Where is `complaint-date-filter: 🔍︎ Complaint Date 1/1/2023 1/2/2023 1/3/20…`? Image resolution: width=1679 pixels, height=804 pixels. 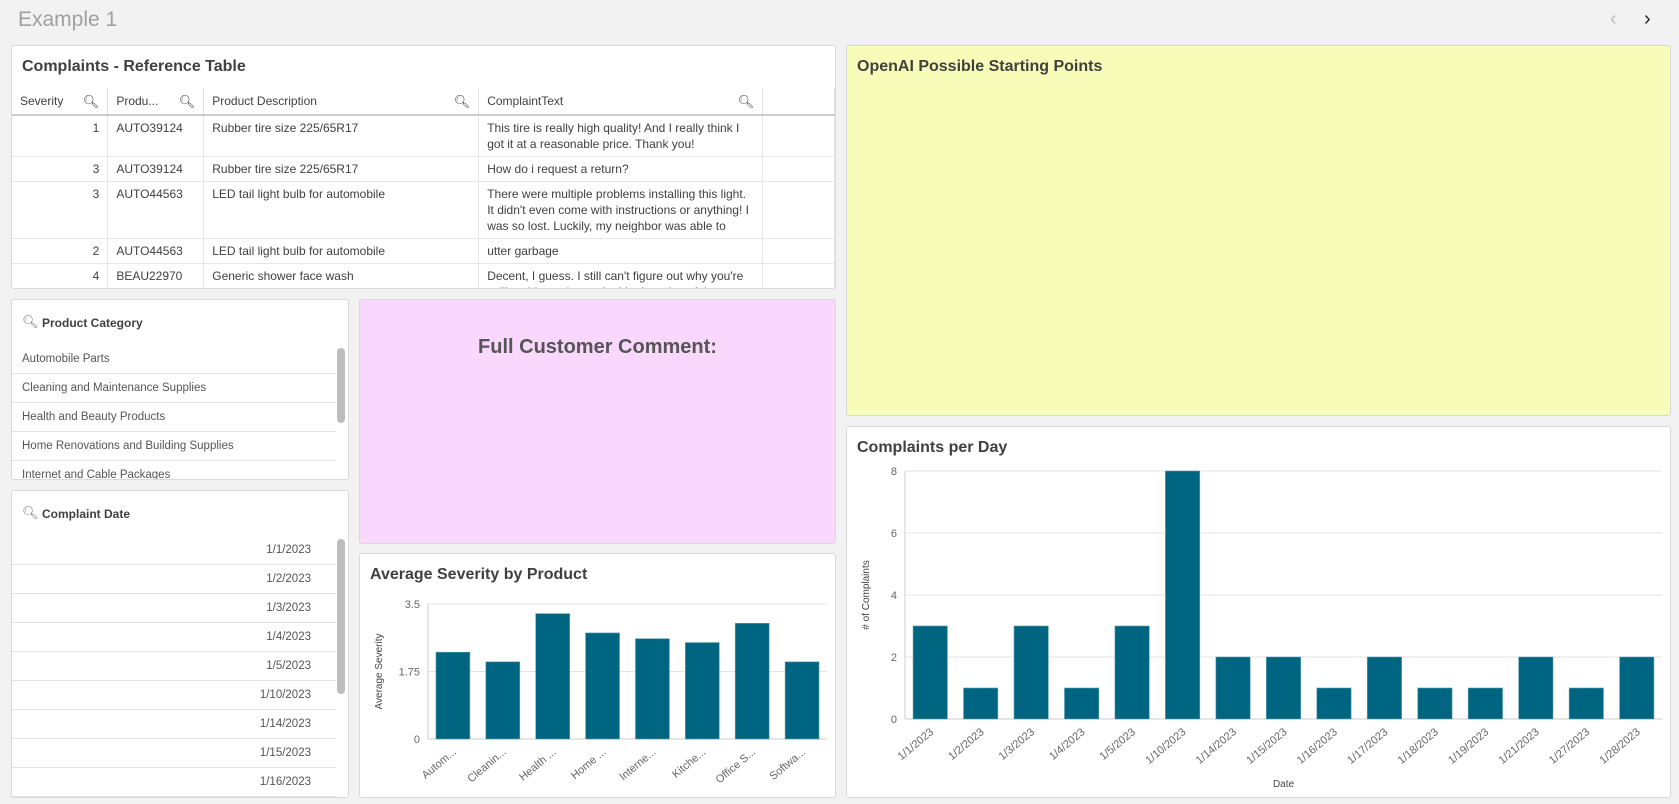 complaint-date-filter: 🔍︎ Complaint Date 1/1/2023 1/2/2023 1/3/20… is located at coordinates (180, 644).